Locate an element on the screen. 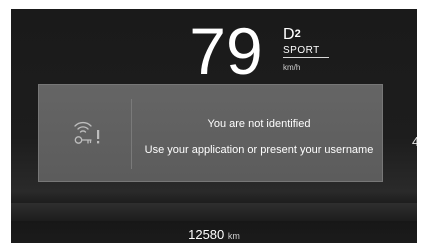 The image size is (428, 246). gear-letter: D is located at coordinates (289, 34).